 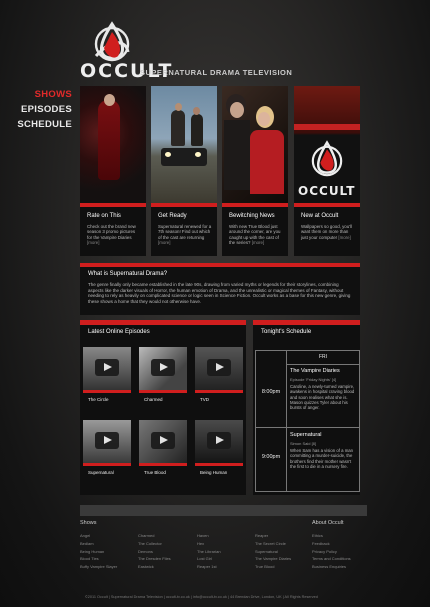 I want to click on footer-divider, so click(x=223, y=510).